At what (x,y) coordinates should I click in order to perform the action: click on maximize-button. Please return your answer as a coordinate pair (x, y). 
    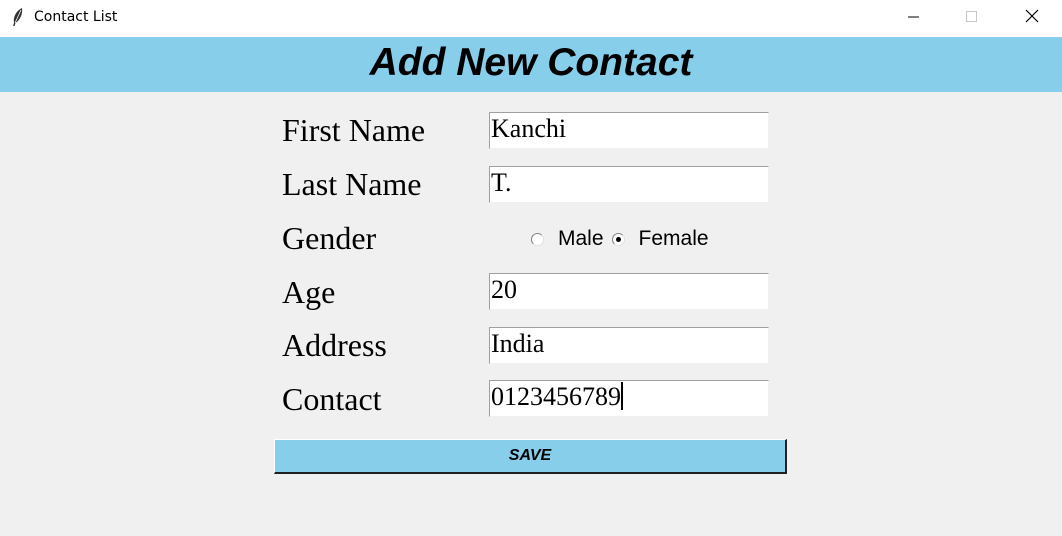
    Looking at the image, I should click on (972, 18).